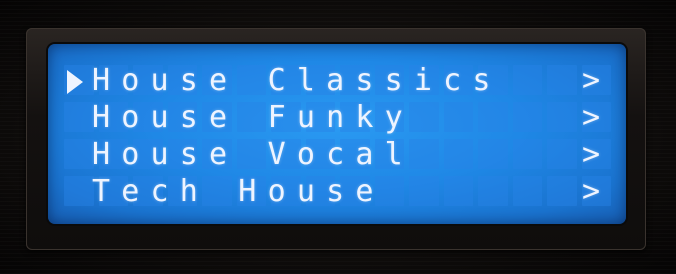  What do you see at coordinates (238, 191) in the screenshot?
I see `menu-item-label: Tech House` at bounding box center [238, 191].